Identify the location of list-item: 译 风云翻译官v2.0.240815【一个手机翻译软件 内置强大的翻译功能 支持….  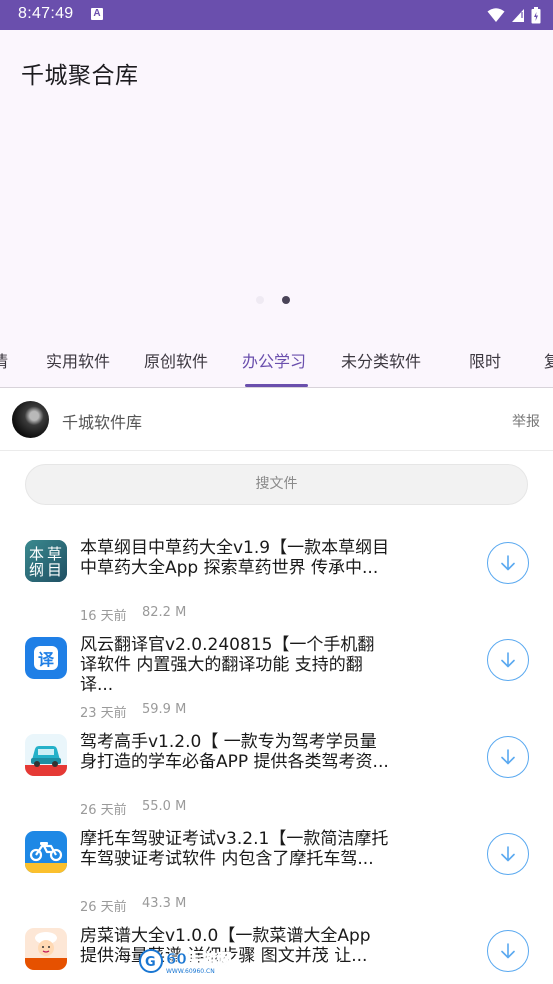
(276, 675).